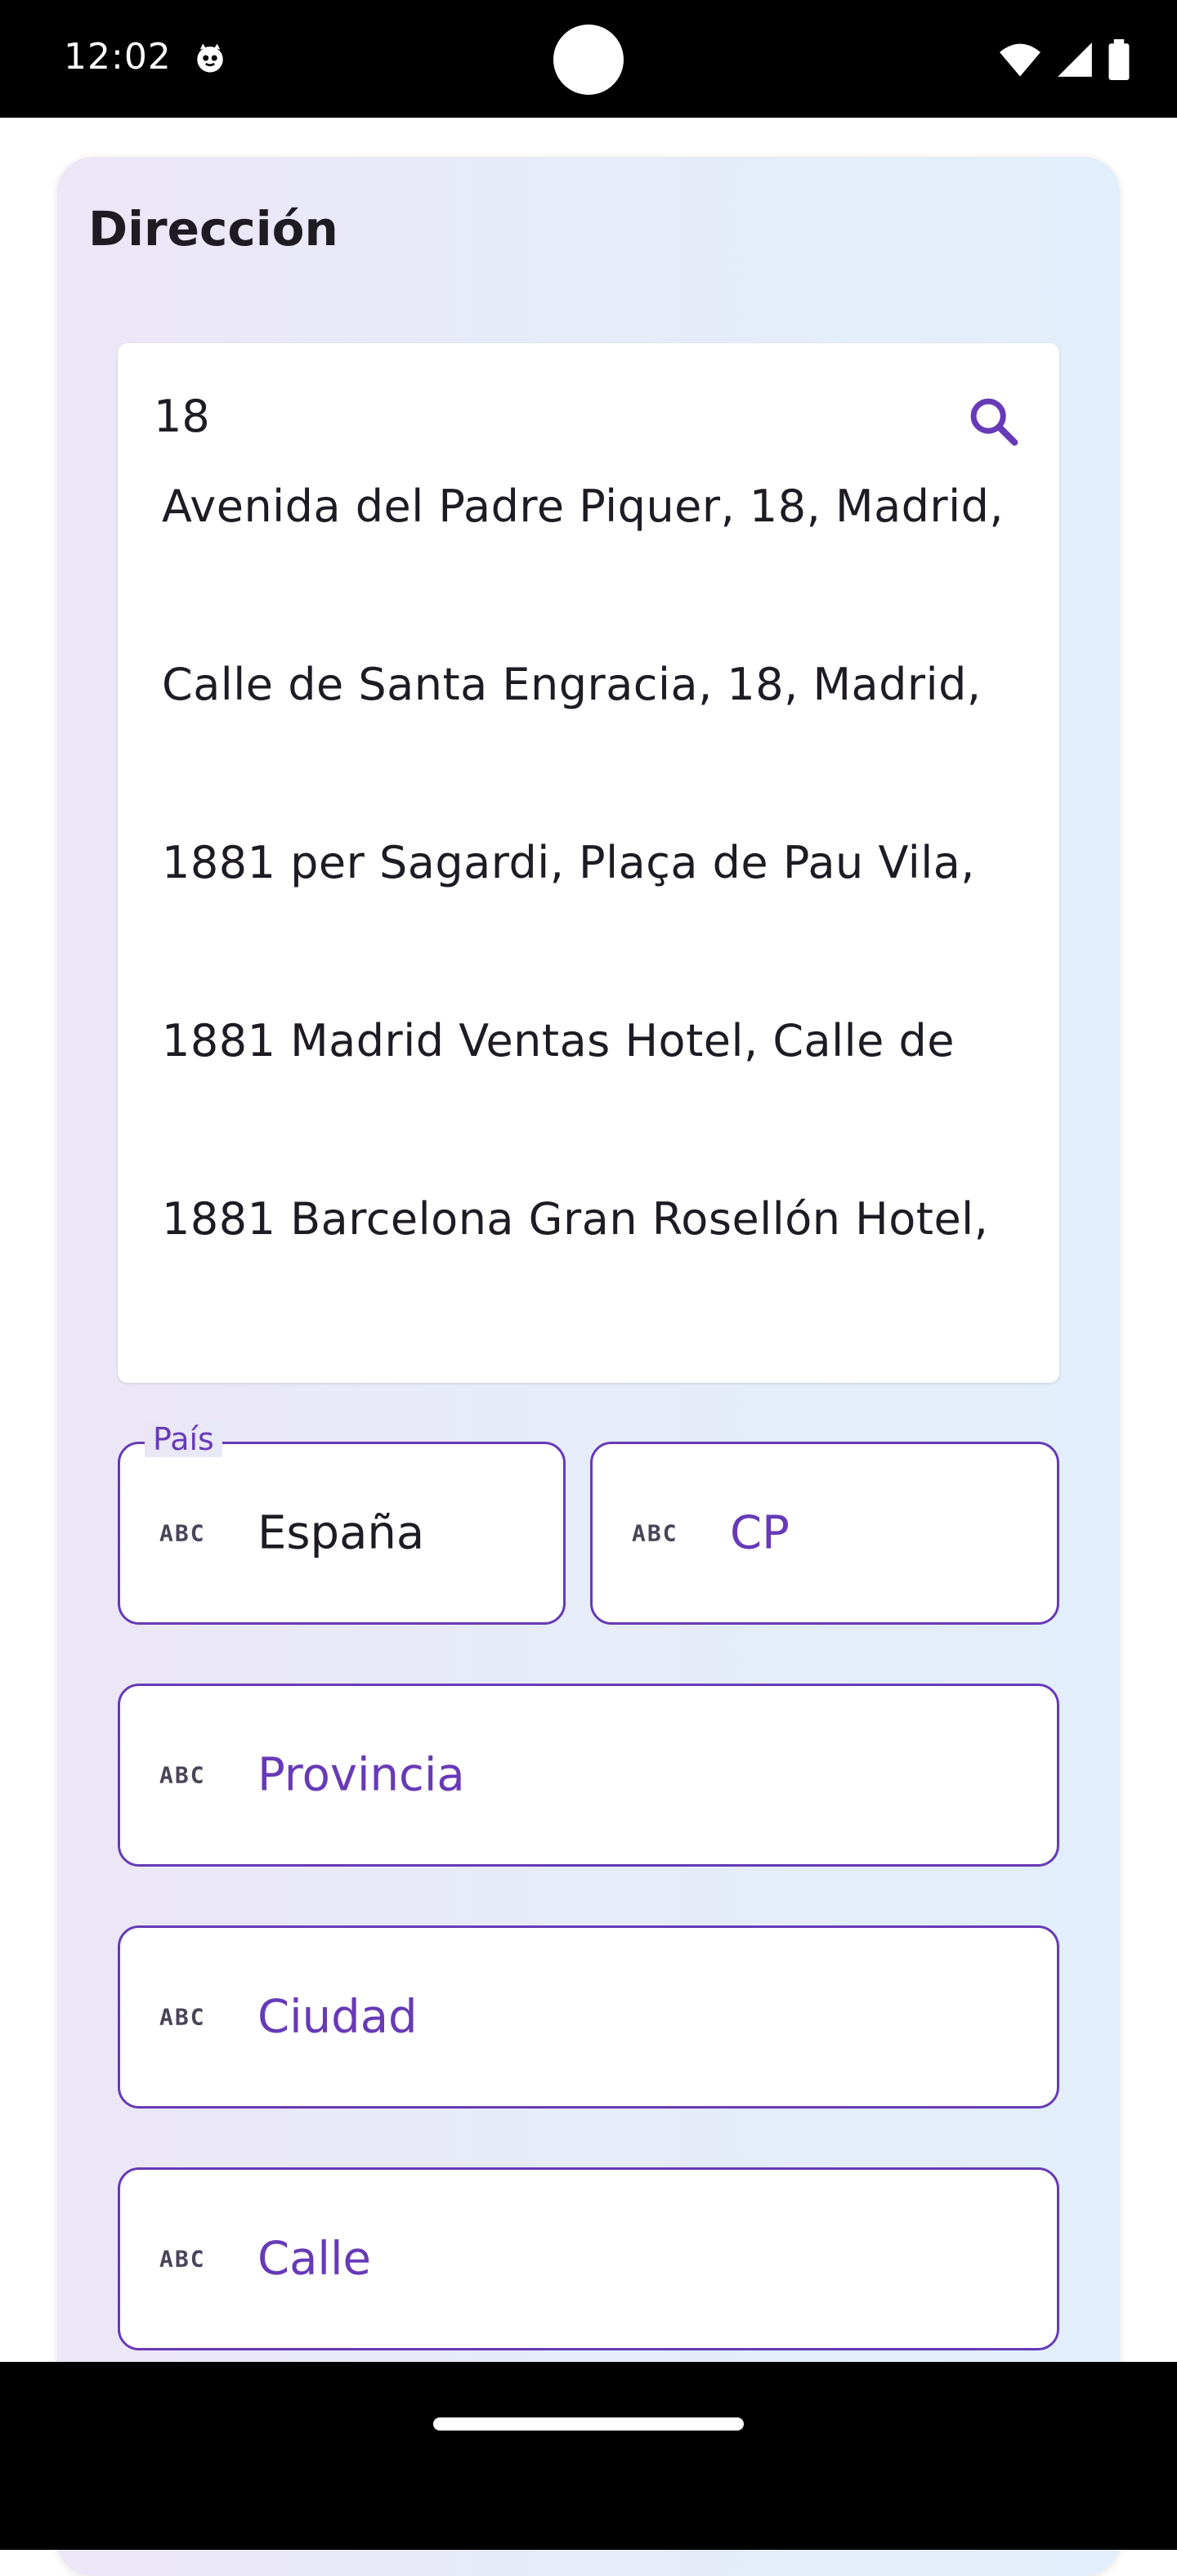 The width and height of the screenshot is (1177, 2576). Describe the element at coordinates (361, 1776) in the screenshot. I see `province-placeholder: Provincia` at that location.